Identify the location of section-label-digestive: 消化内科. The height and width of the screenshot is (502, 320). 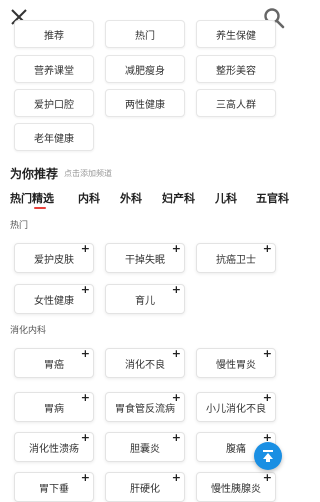
(28, 331).